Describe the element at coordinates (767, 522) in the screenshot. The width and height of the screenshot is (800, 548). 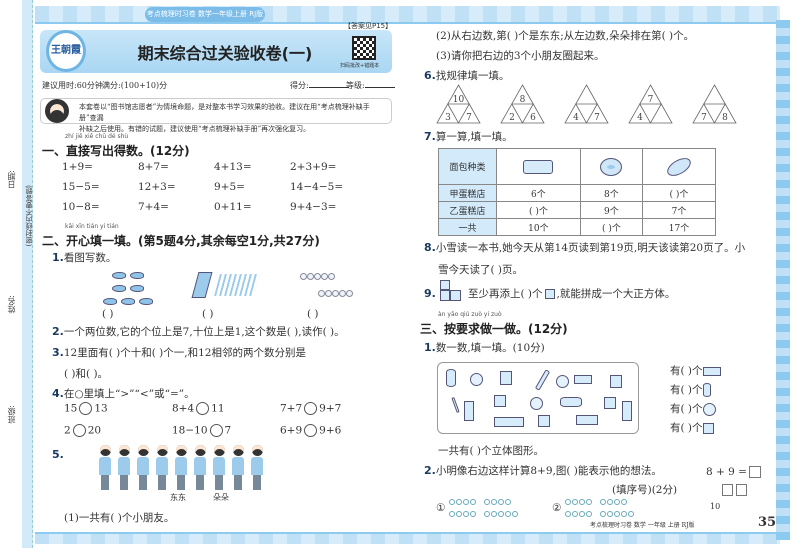
I see `page-number: 35` at that location.